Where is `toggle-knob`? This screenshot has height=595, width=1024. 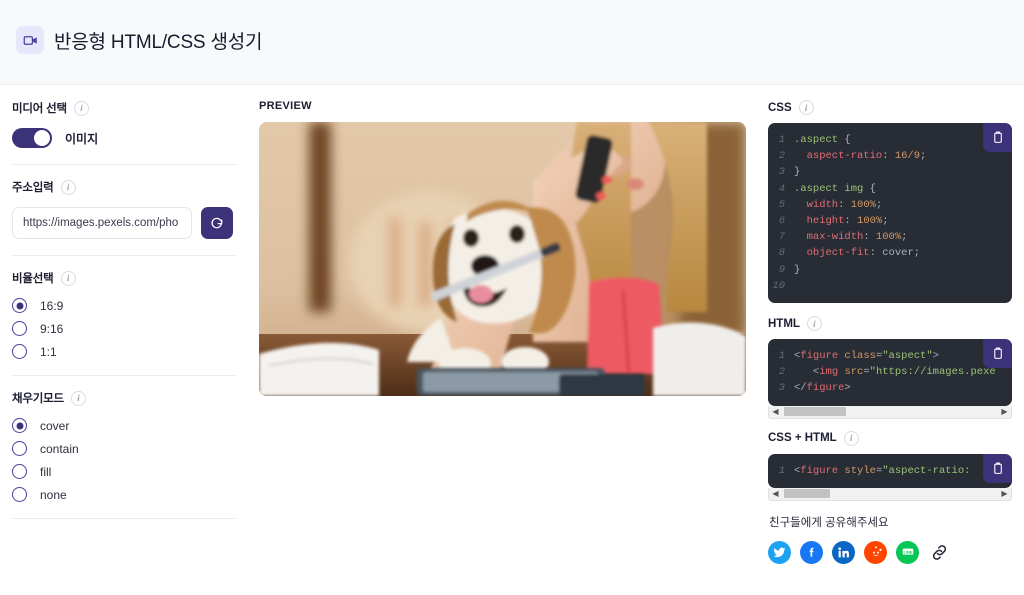 toggle-knob is located at coordinates (42, 138).